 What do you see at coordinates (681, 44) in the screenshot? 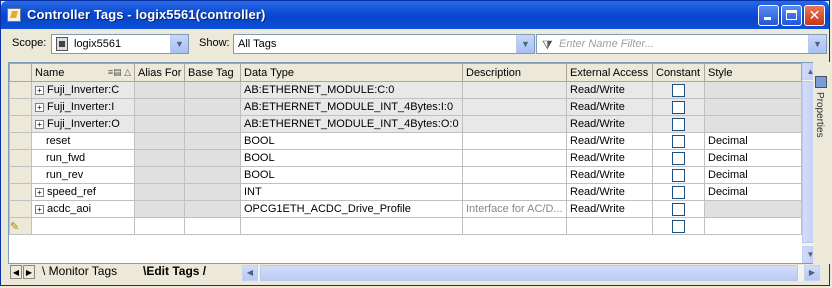
I see `name-filter-input: ⧩ Enter Name Filter... ▼` at bounding box center [681, 44].